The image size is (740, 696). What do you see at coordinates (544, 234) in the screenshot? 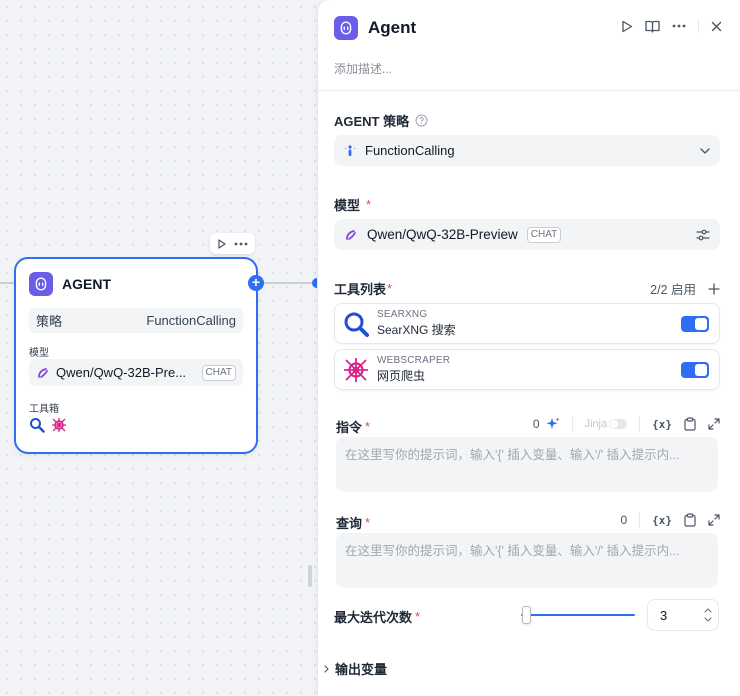
I see `model-badge: CHAT` at bounding box center [544, 234].